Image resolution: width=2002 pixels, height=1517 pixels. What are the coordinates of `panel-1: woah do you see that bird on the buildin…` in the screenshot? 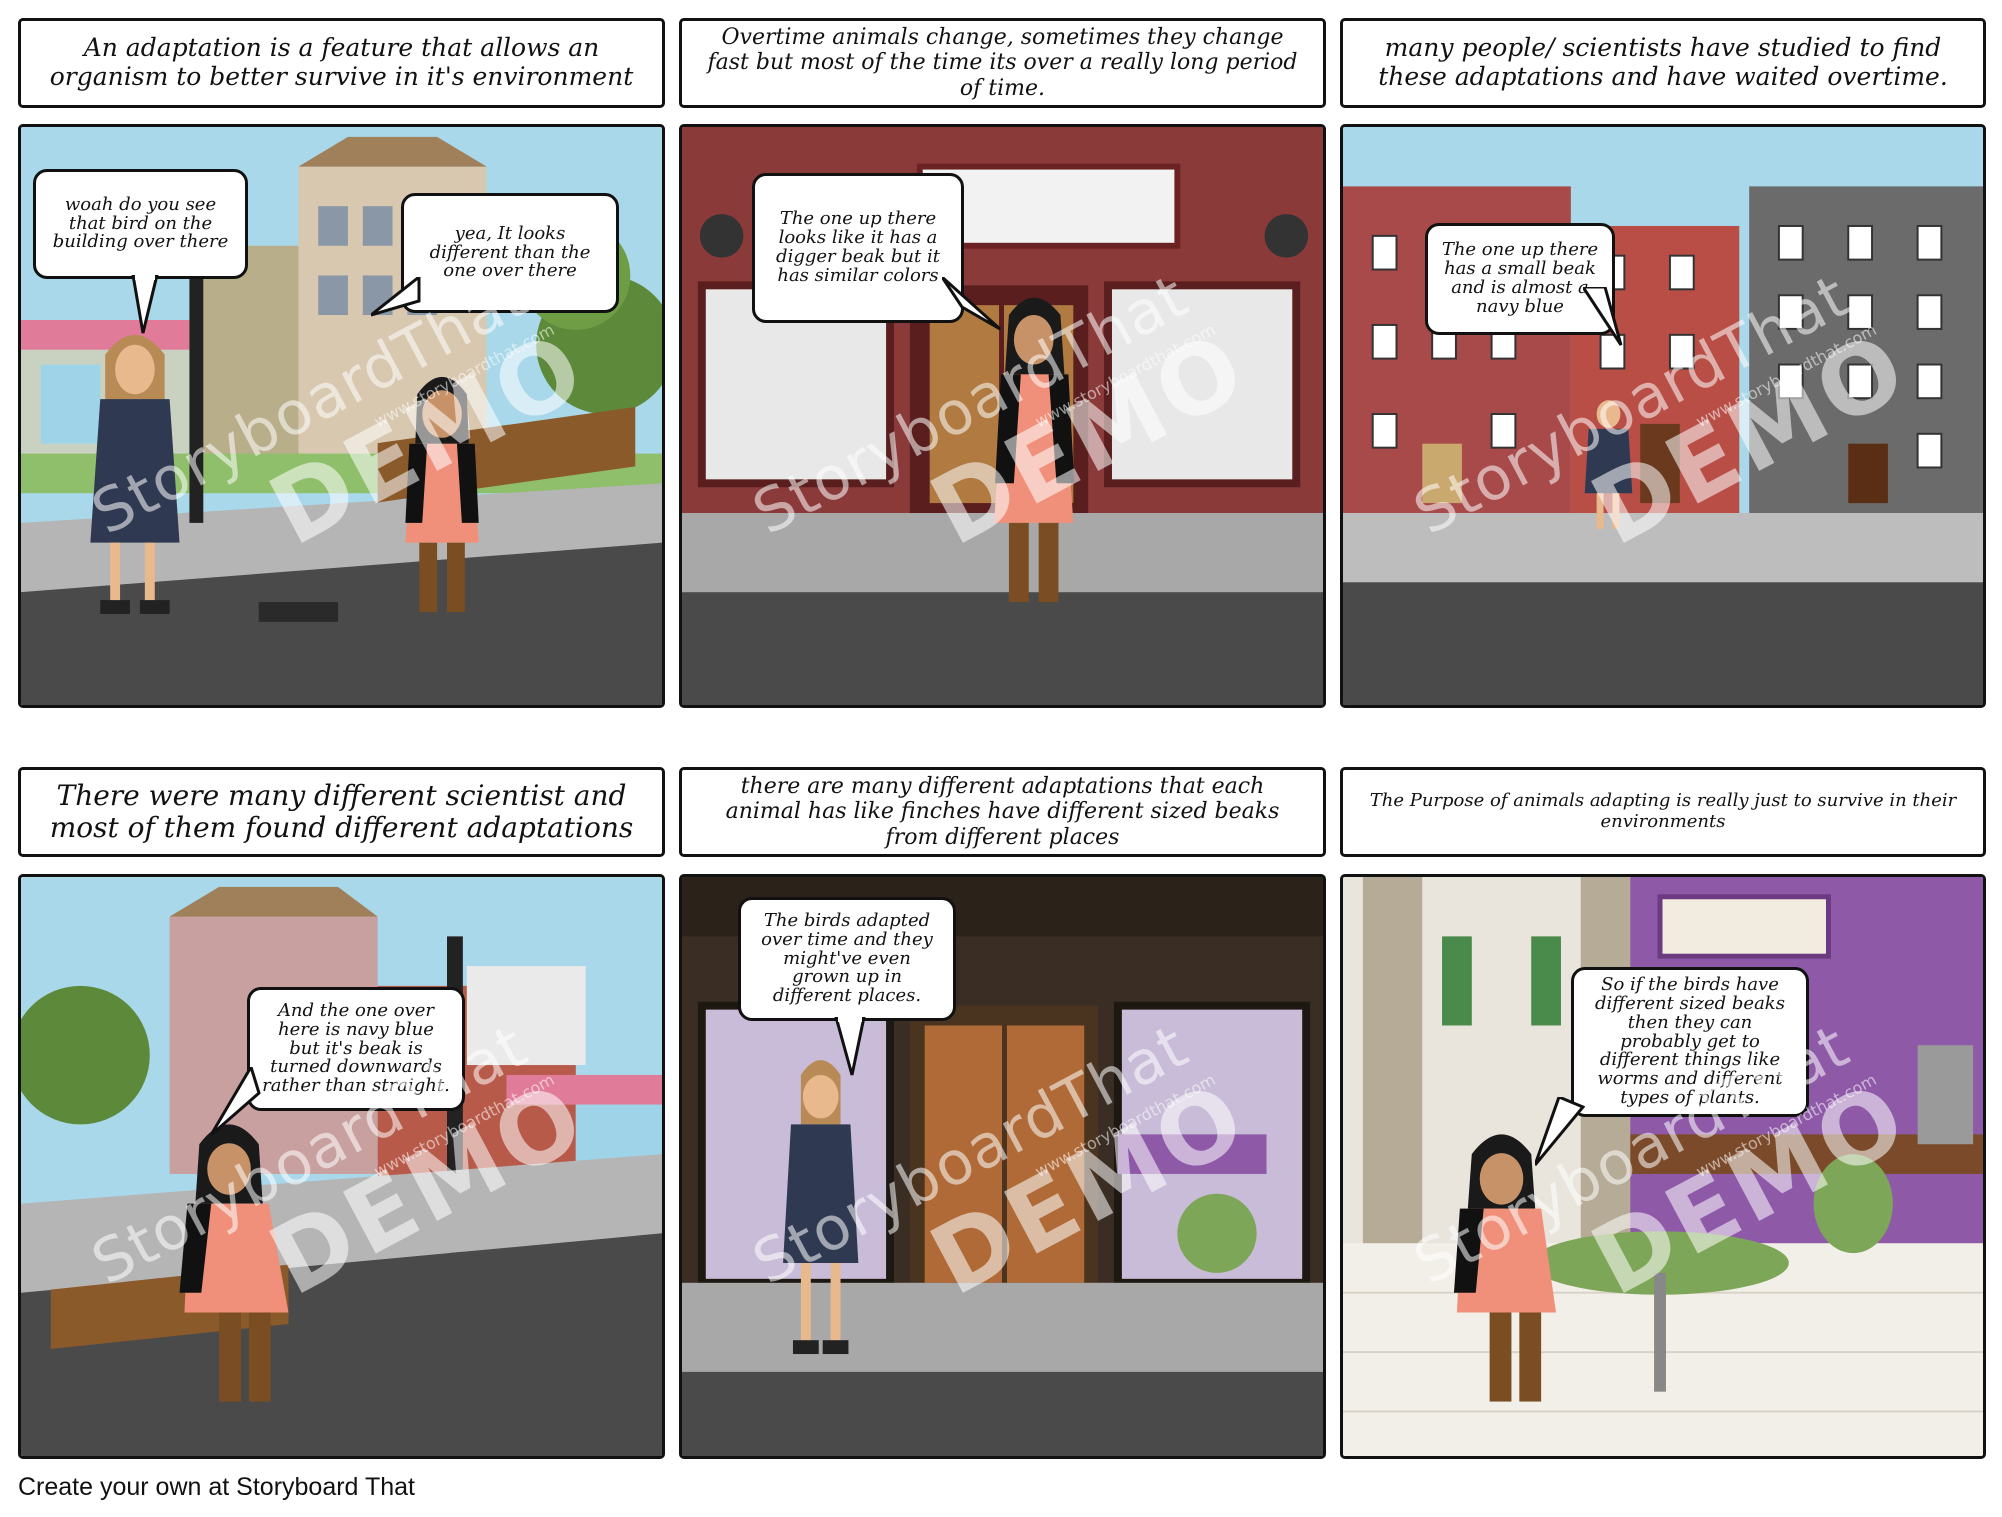 It's located at (341, 416).